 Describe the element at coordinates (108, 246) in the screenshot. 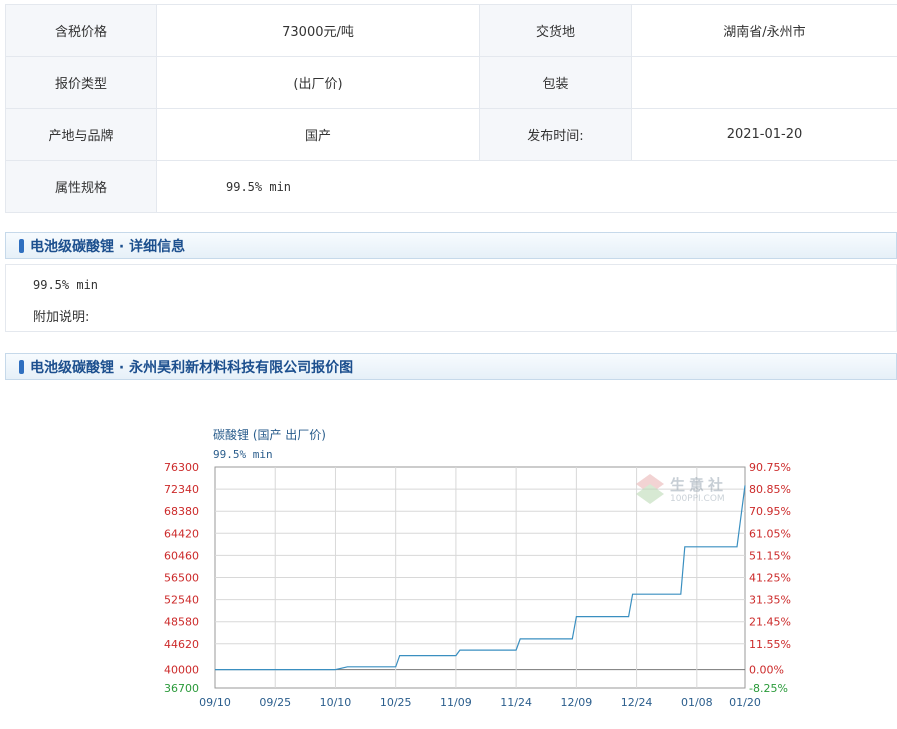

I see `detail-section-title: 电池级碳酸锂 · 详细信息` at that location.